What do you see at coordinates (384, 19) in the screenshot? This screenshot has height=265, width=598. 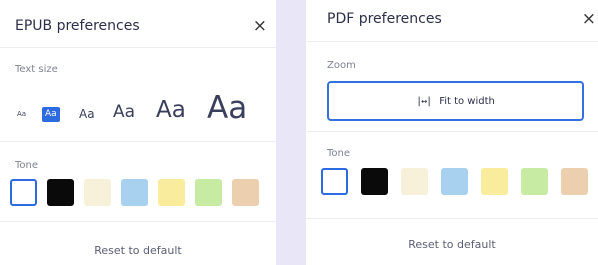 I see `pdf-title: PDF preferences` at bounding box center [384, 19].